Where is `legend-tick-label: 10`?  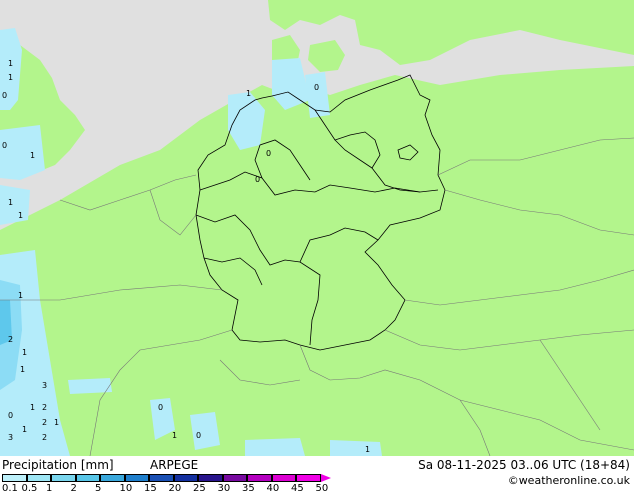
legend-tick-label: 10 is located at coordinates (126, 488).